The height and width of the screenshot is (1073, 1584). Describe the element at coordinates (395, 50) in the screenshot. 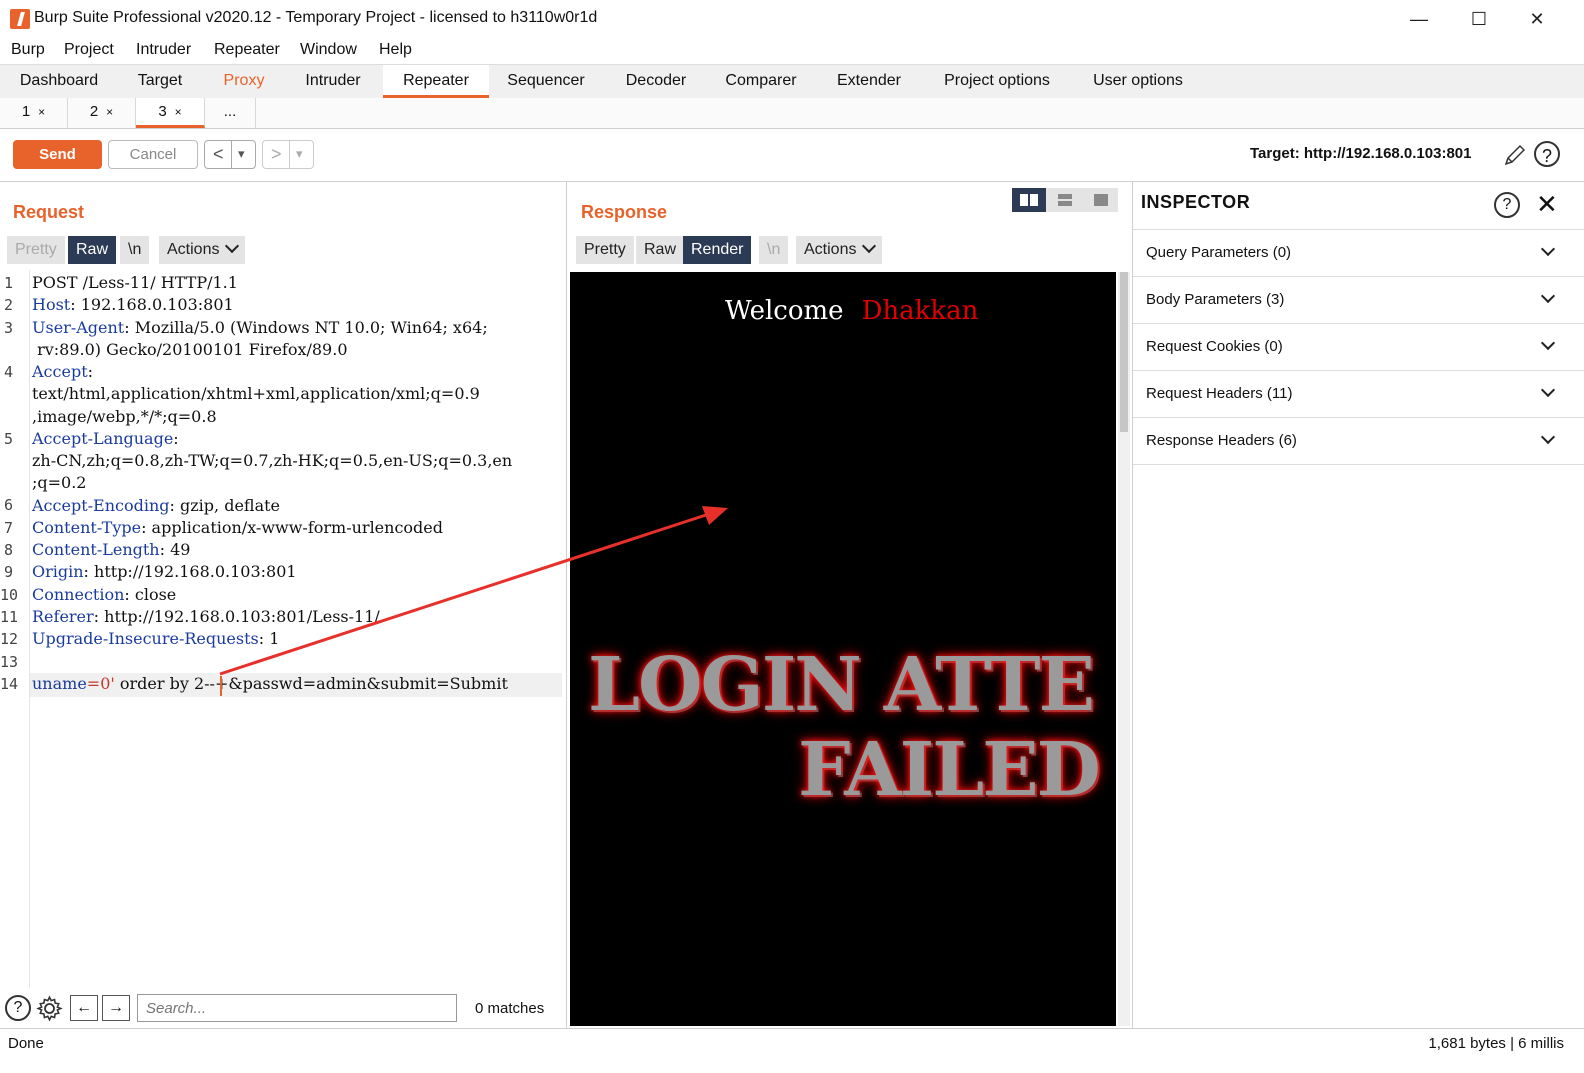

I see `menu-help: Help` at that location.